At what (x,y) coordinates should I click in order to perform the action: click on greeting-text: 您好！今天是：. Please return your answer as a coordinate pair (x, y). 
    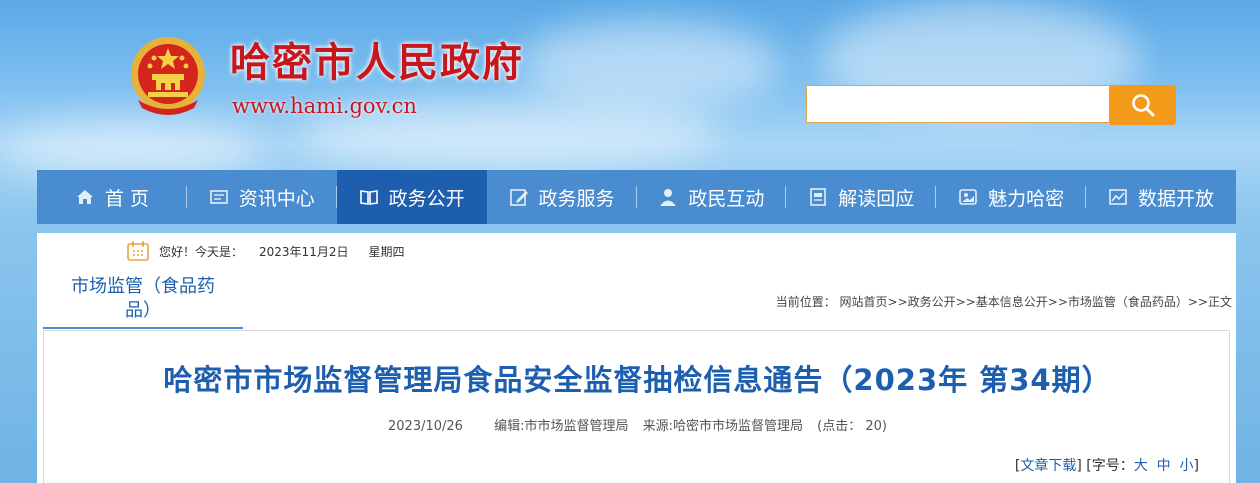
    Looking at the image, I should click on (201, 251).